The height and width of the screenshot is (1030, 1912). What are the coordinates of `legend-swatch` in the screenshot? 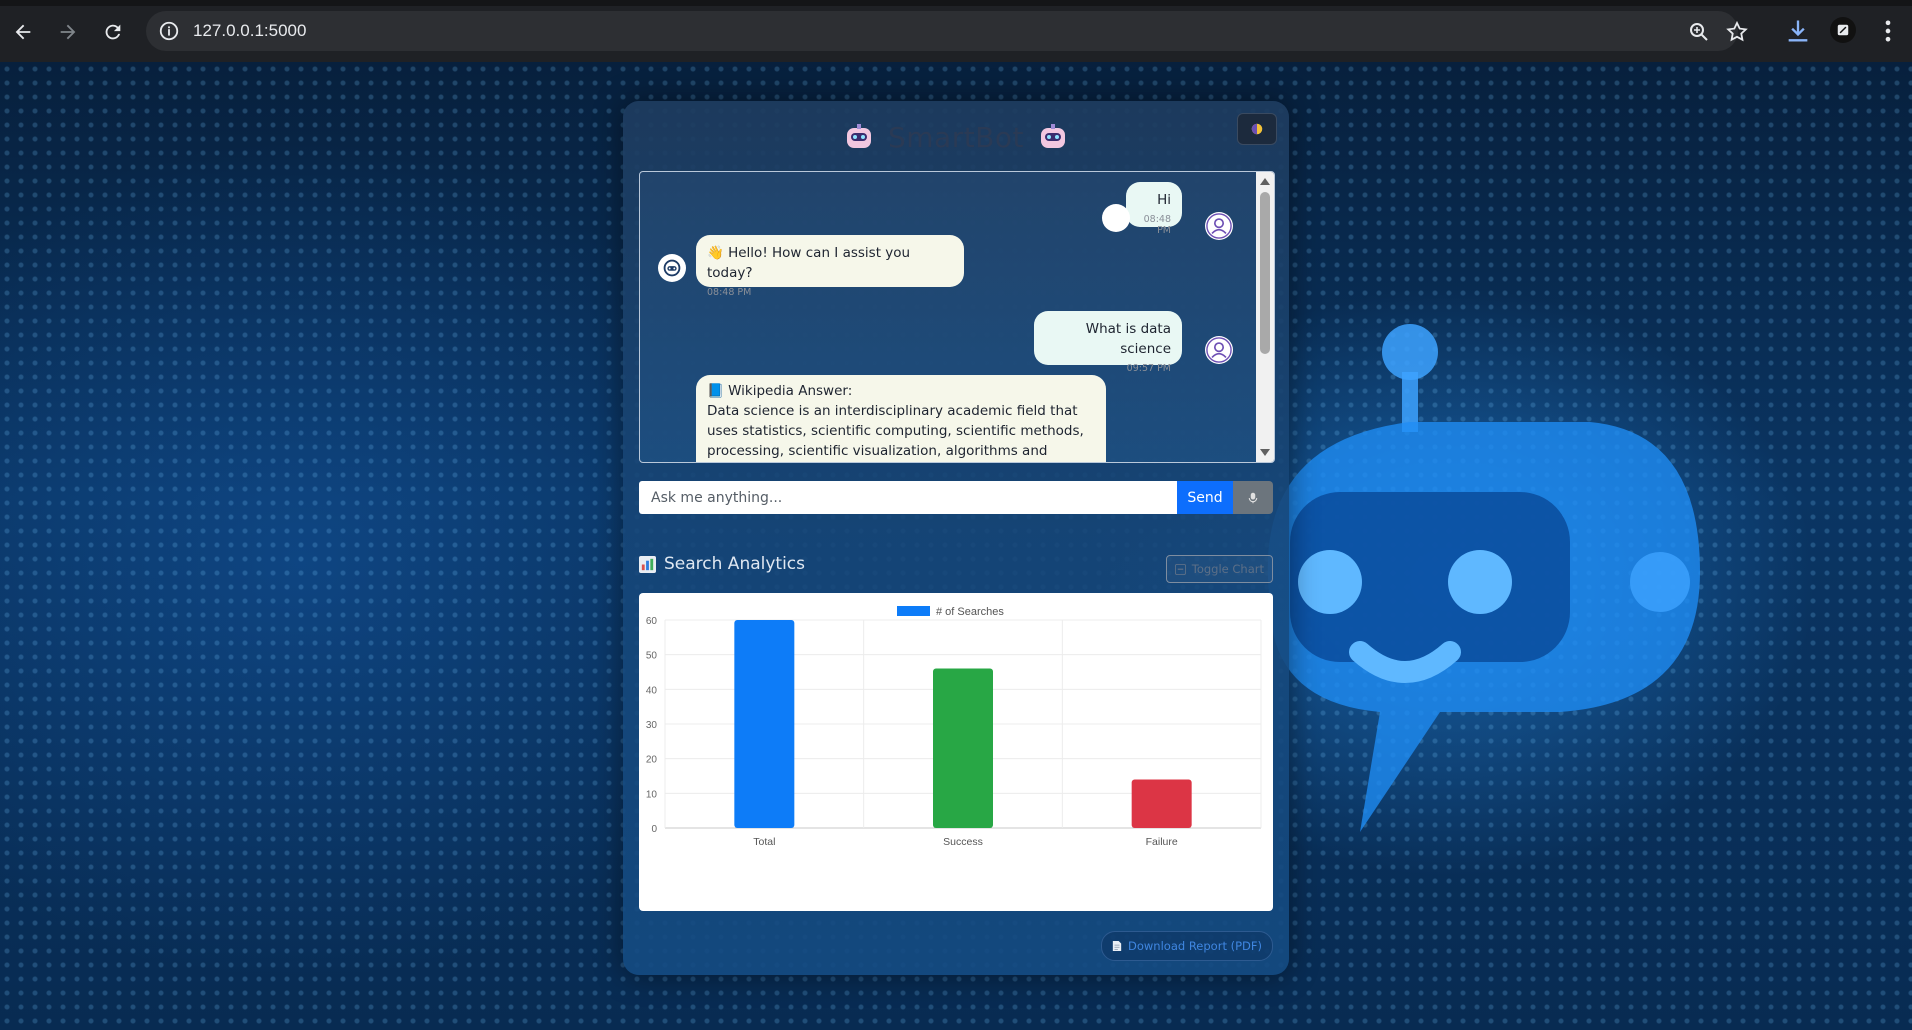 It's located at (913, 611).